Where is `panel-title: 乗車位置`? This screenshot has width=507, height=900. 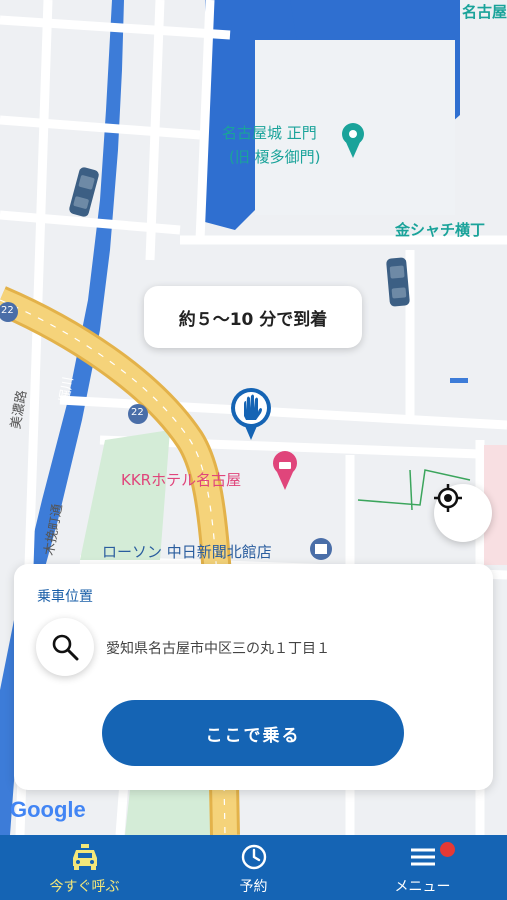 panel-title: 乗車位置 is located at coordinates (65, 597).